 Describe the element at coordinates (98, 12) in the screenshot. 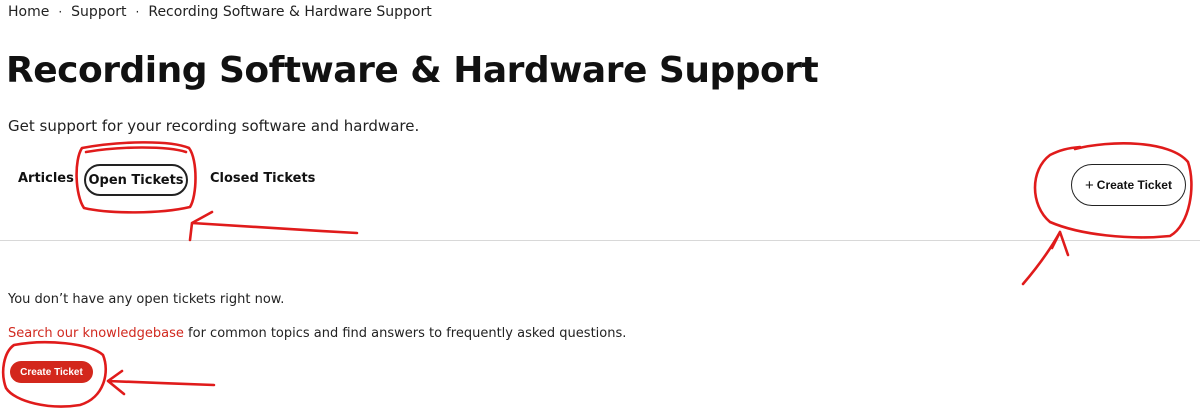

I see `breadcrumb-support-link: Support` at that location.